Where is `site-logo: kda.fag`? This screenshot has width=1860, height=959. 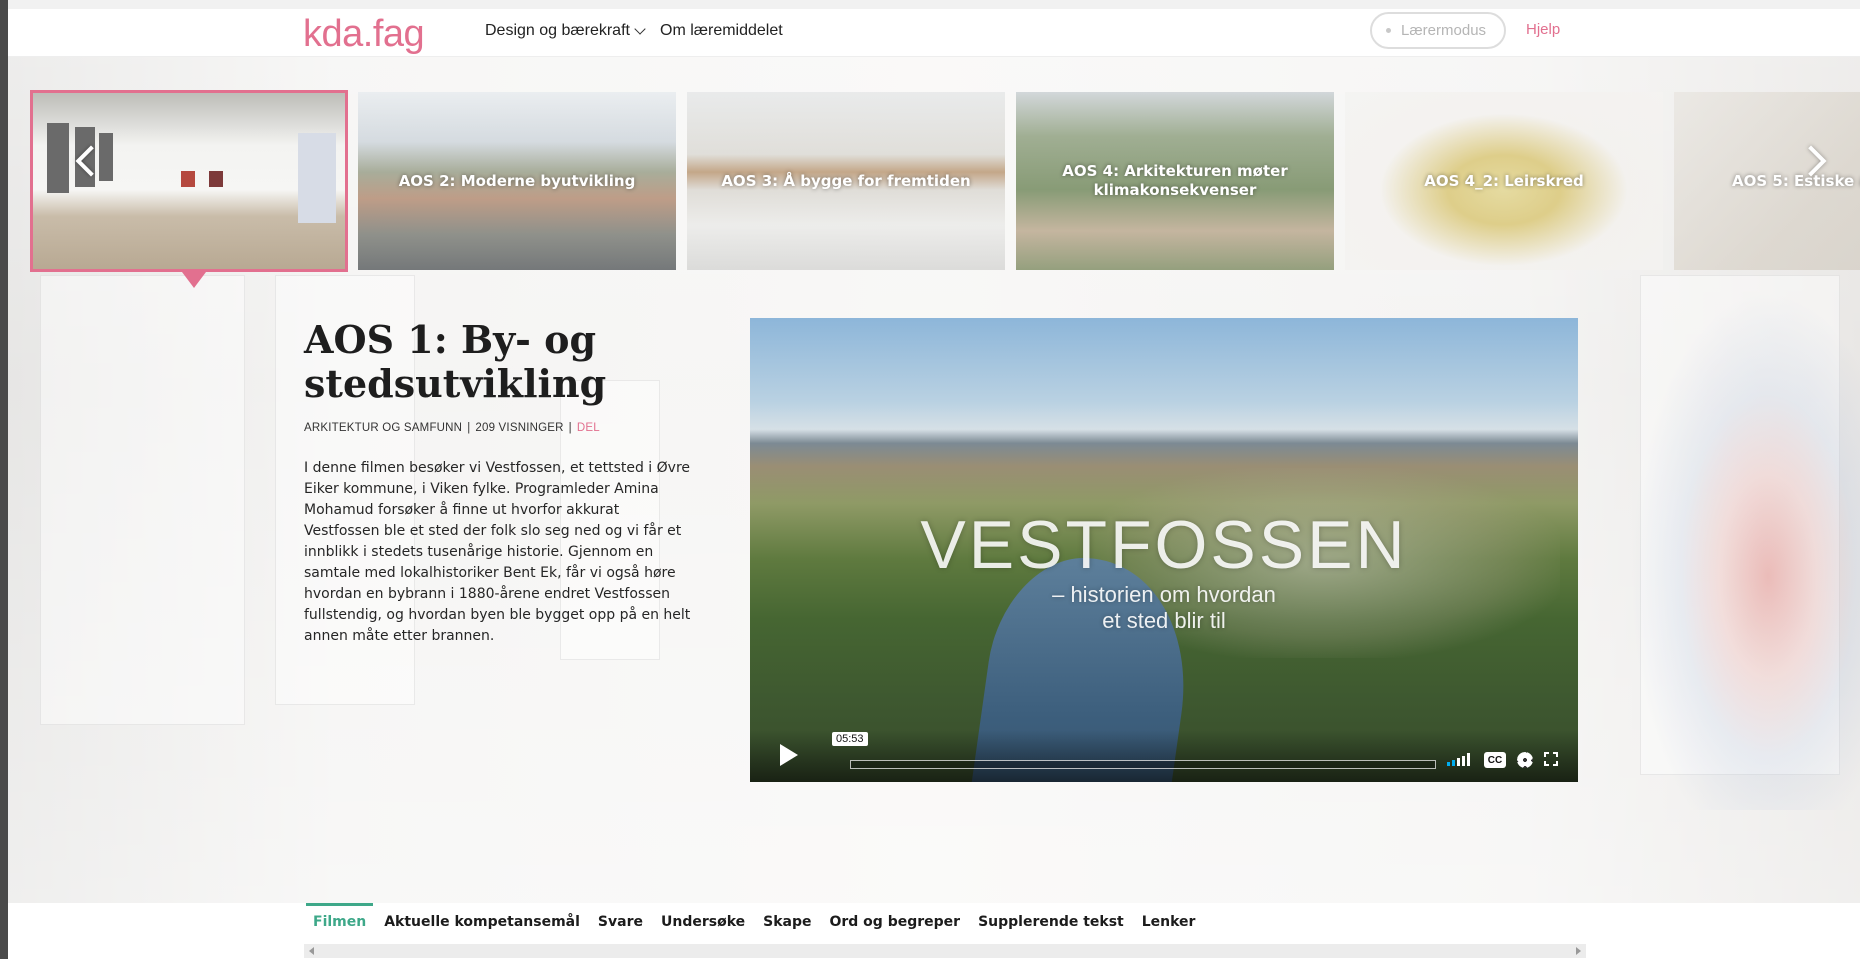
site-logo: kda.fag is located at coordinates (364, 34).